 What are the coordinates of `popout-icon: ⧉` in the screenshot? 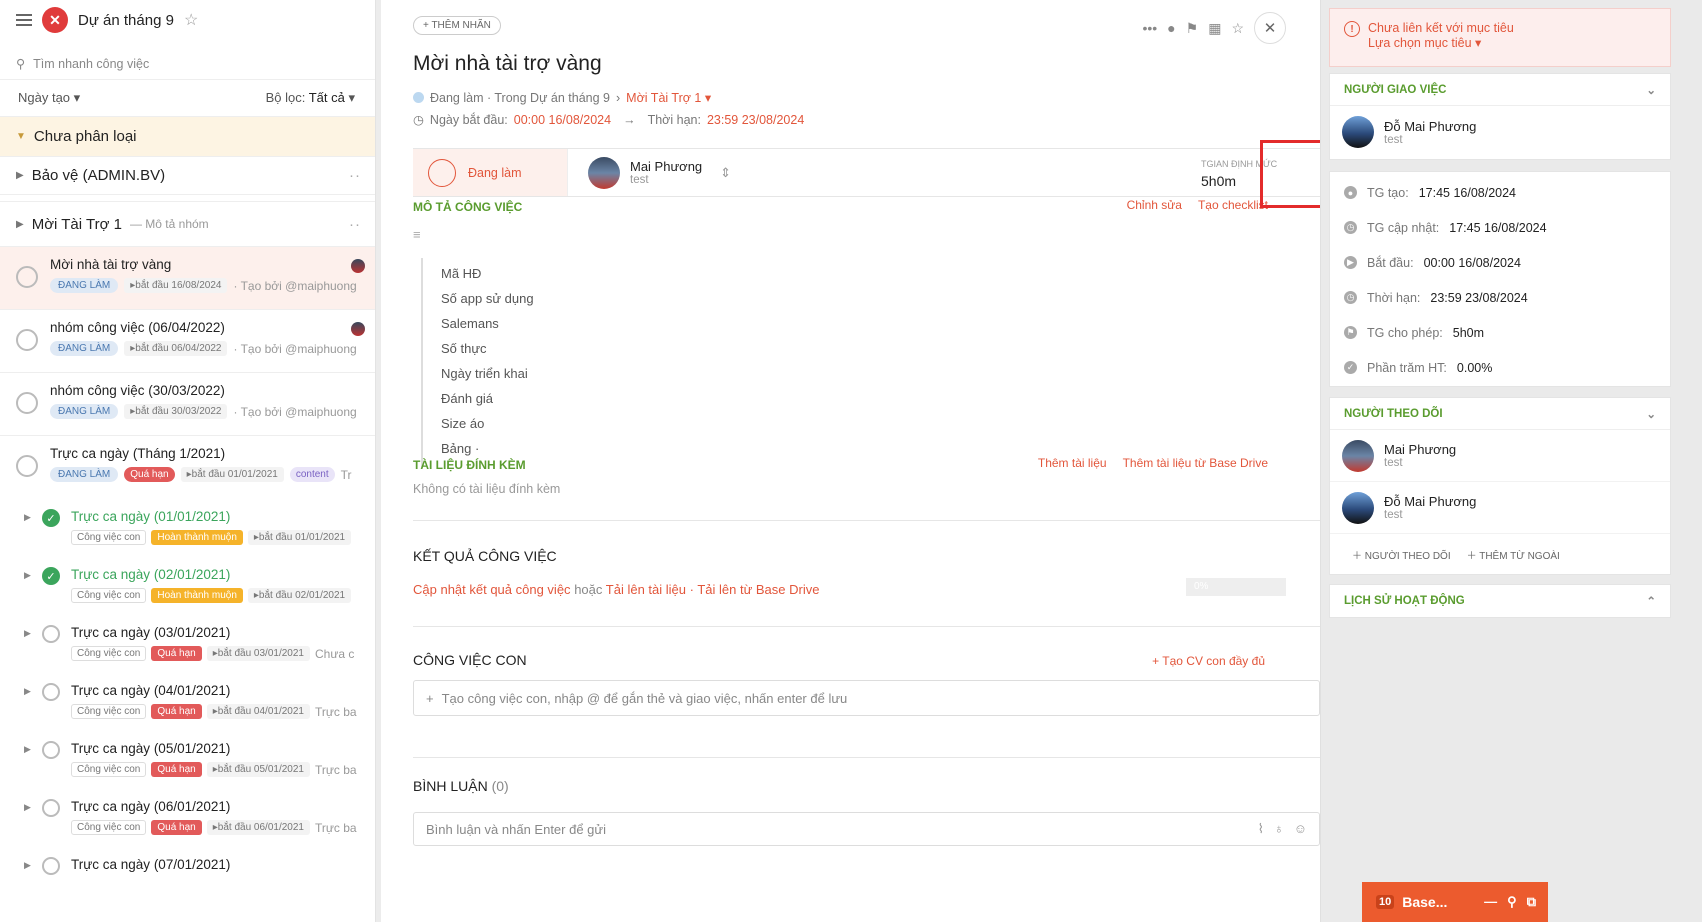 It's located at (1531, 902).